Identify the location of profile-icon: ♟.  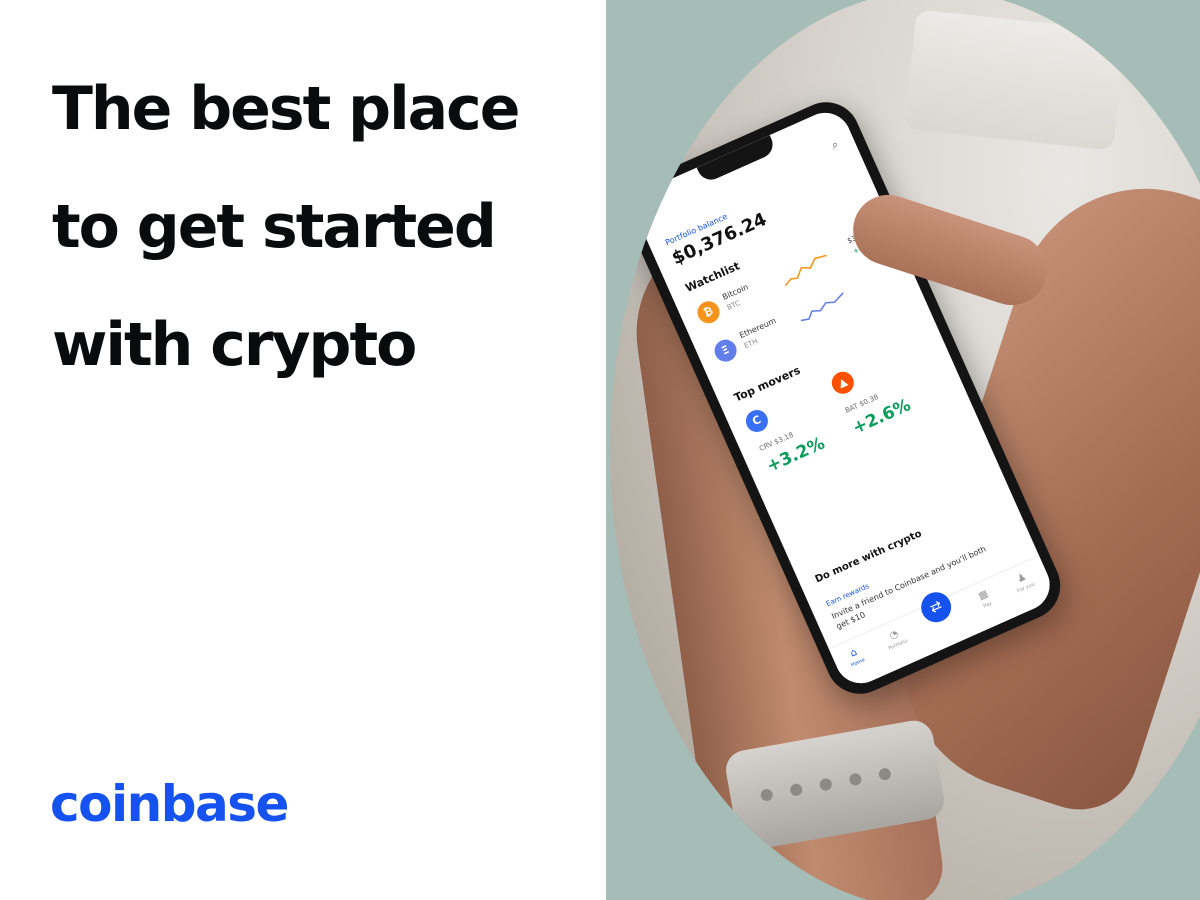
(1022, 578).